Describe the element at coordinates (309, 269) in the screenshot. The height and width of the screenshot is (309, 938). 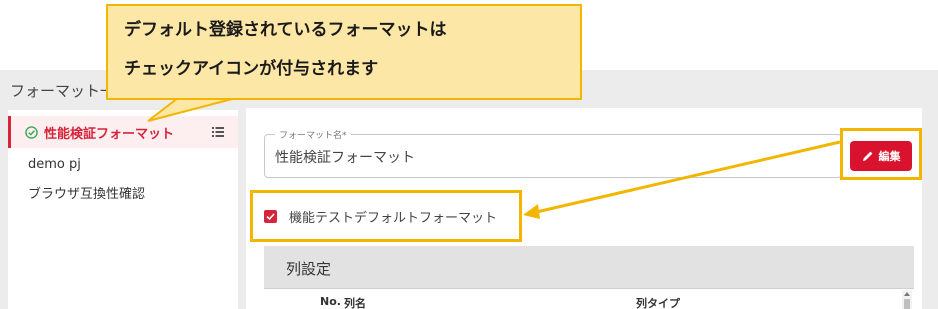
I see `column-settings-title: 列設定` at that location.